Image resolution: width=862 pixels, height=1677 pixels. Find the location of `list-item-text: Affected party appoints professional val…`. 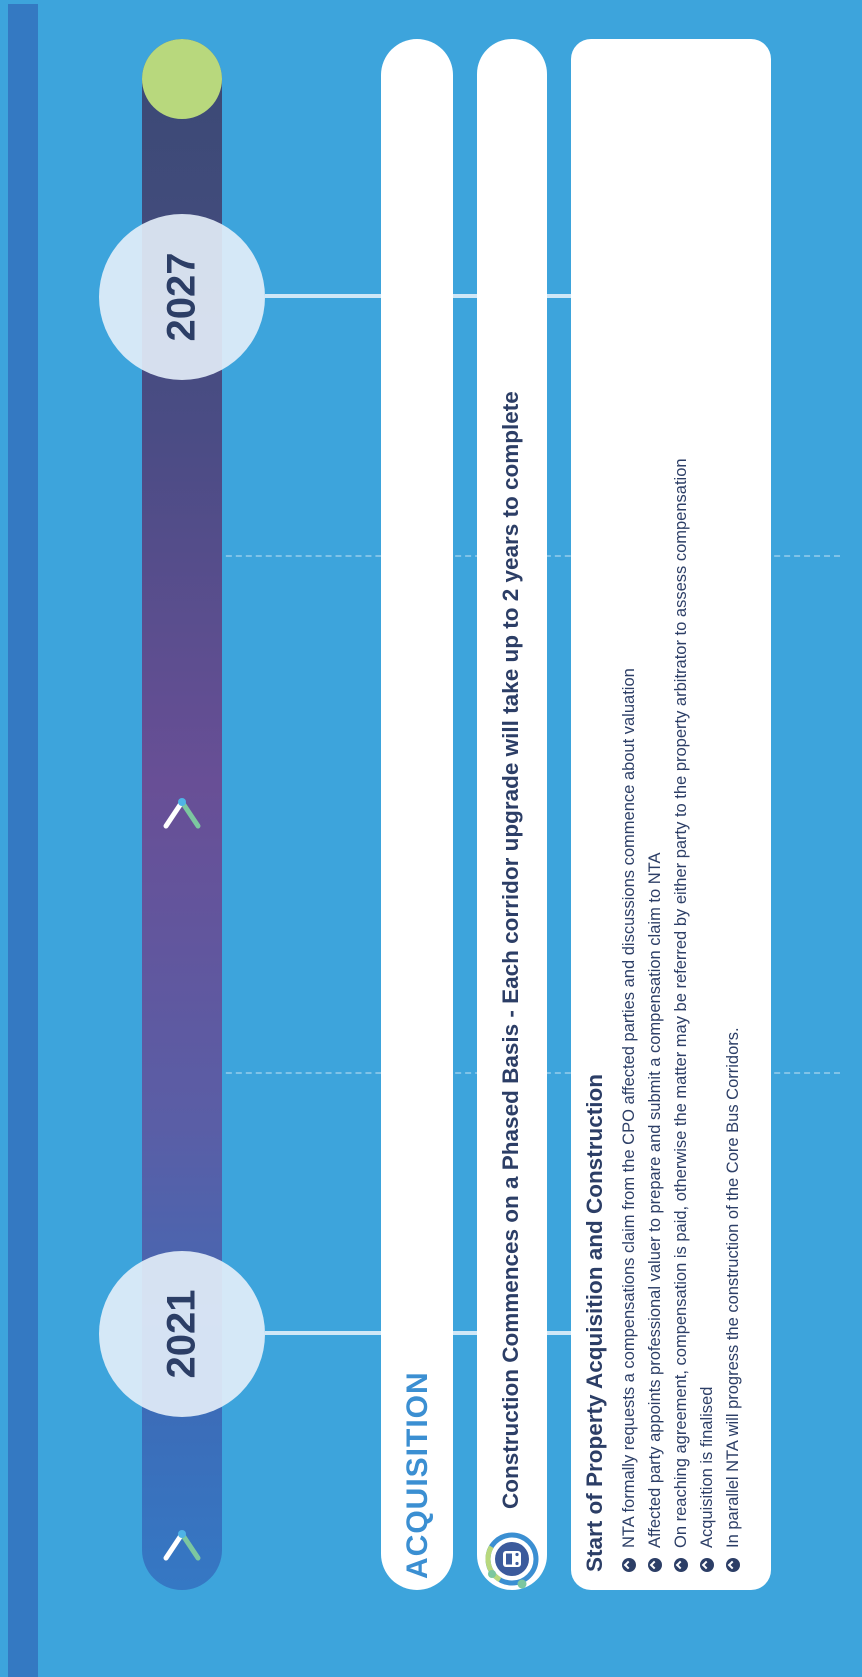

list-item-text: Affected party appoints professional val… is located at coordinates (655, 1200).